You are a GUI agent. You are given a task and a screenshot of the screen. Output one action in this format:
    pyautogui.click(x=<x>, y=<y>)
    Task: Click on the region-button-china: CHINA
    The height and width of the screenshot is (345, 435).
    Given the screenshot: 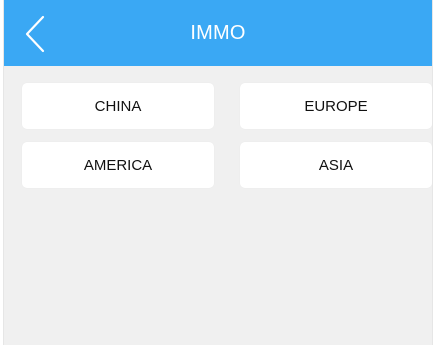 What is the action you would take?
    pyautogui.click(x=118, y=106)
    